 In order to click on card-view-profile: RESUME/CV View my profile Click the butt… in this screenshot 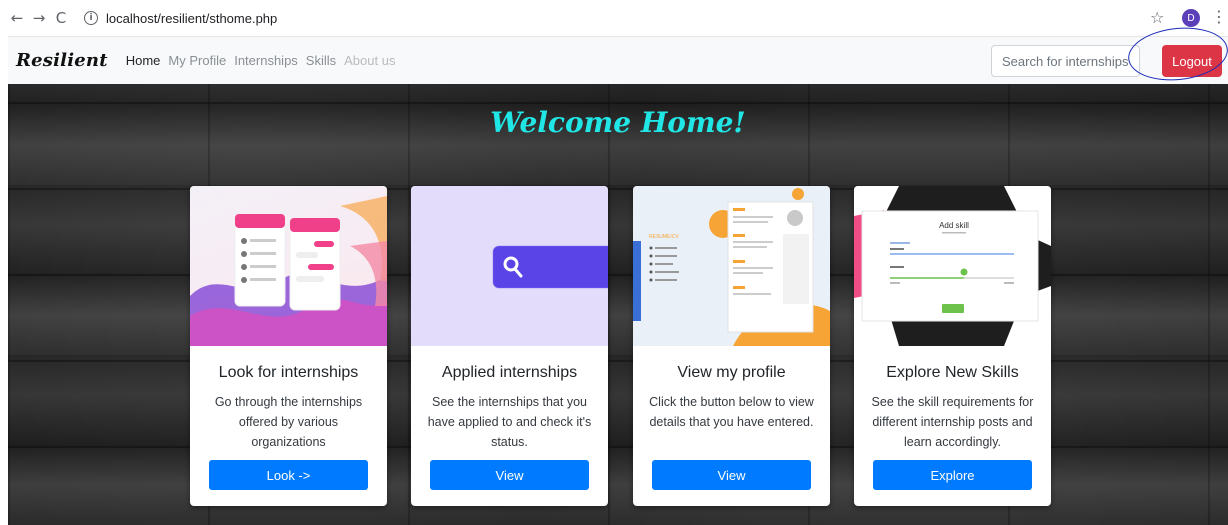, I will do `click(731, 346)`.